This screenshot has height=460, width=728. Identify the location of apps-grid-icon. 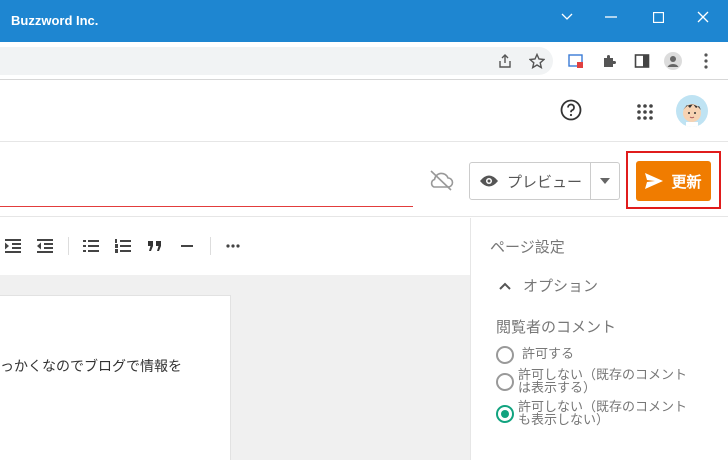
(645, 112).